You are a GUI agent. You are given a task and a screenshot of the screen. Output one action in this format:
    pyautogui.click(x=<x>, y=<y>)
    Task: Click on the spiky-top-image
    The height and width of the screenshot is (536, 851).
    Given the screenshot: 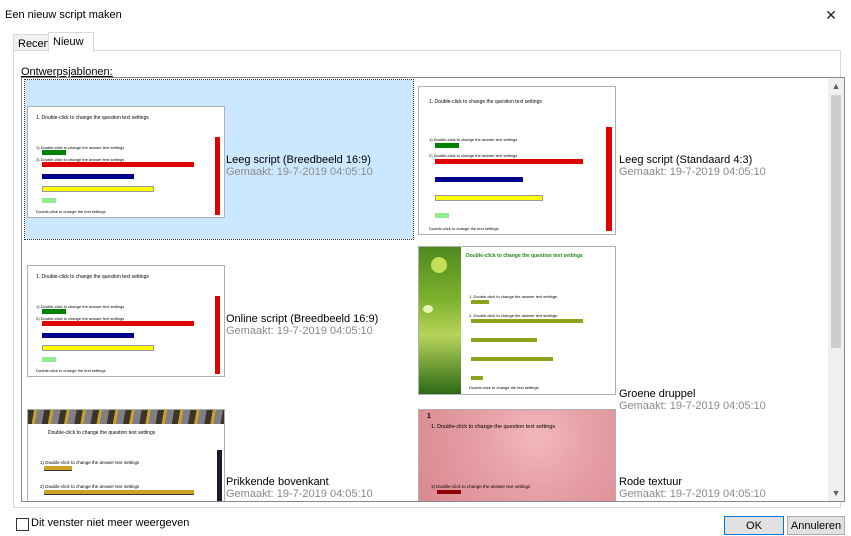 What is the action you would take?
    pyautogui.click(x=126, y=417)
    